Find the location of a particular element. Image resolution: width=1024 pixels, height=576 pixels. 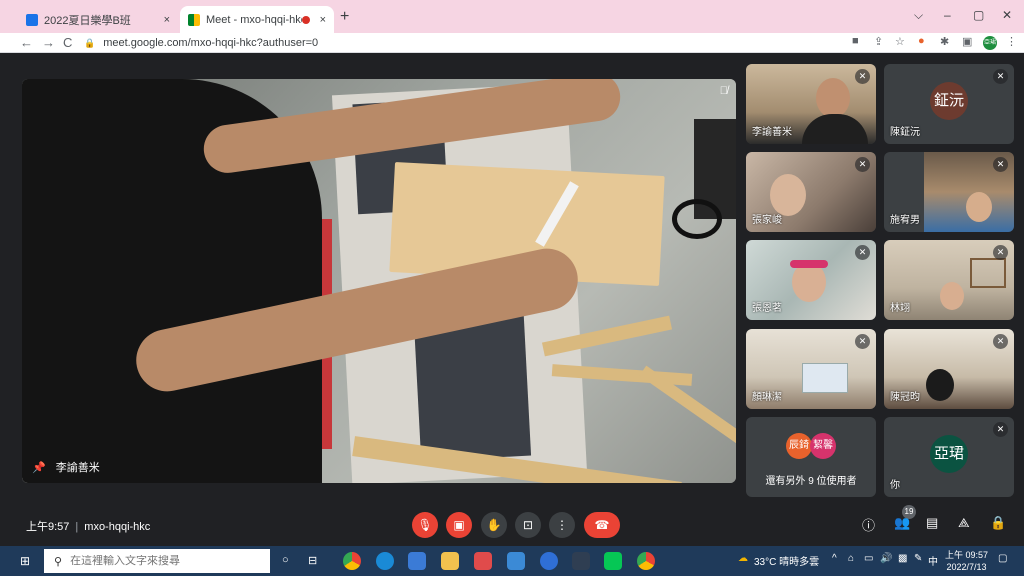

chrome-taskbar-icon is located at coordinates (352, 561).